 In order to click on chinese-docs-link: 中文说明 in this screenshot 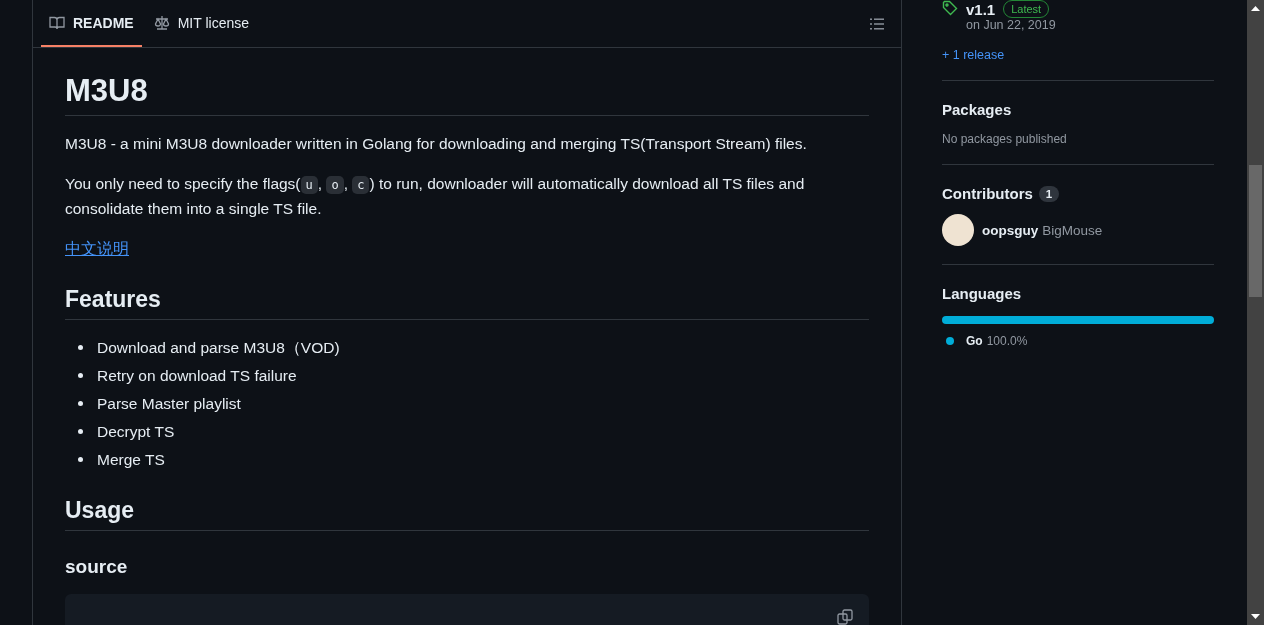, I will do `click(97, 249)`.